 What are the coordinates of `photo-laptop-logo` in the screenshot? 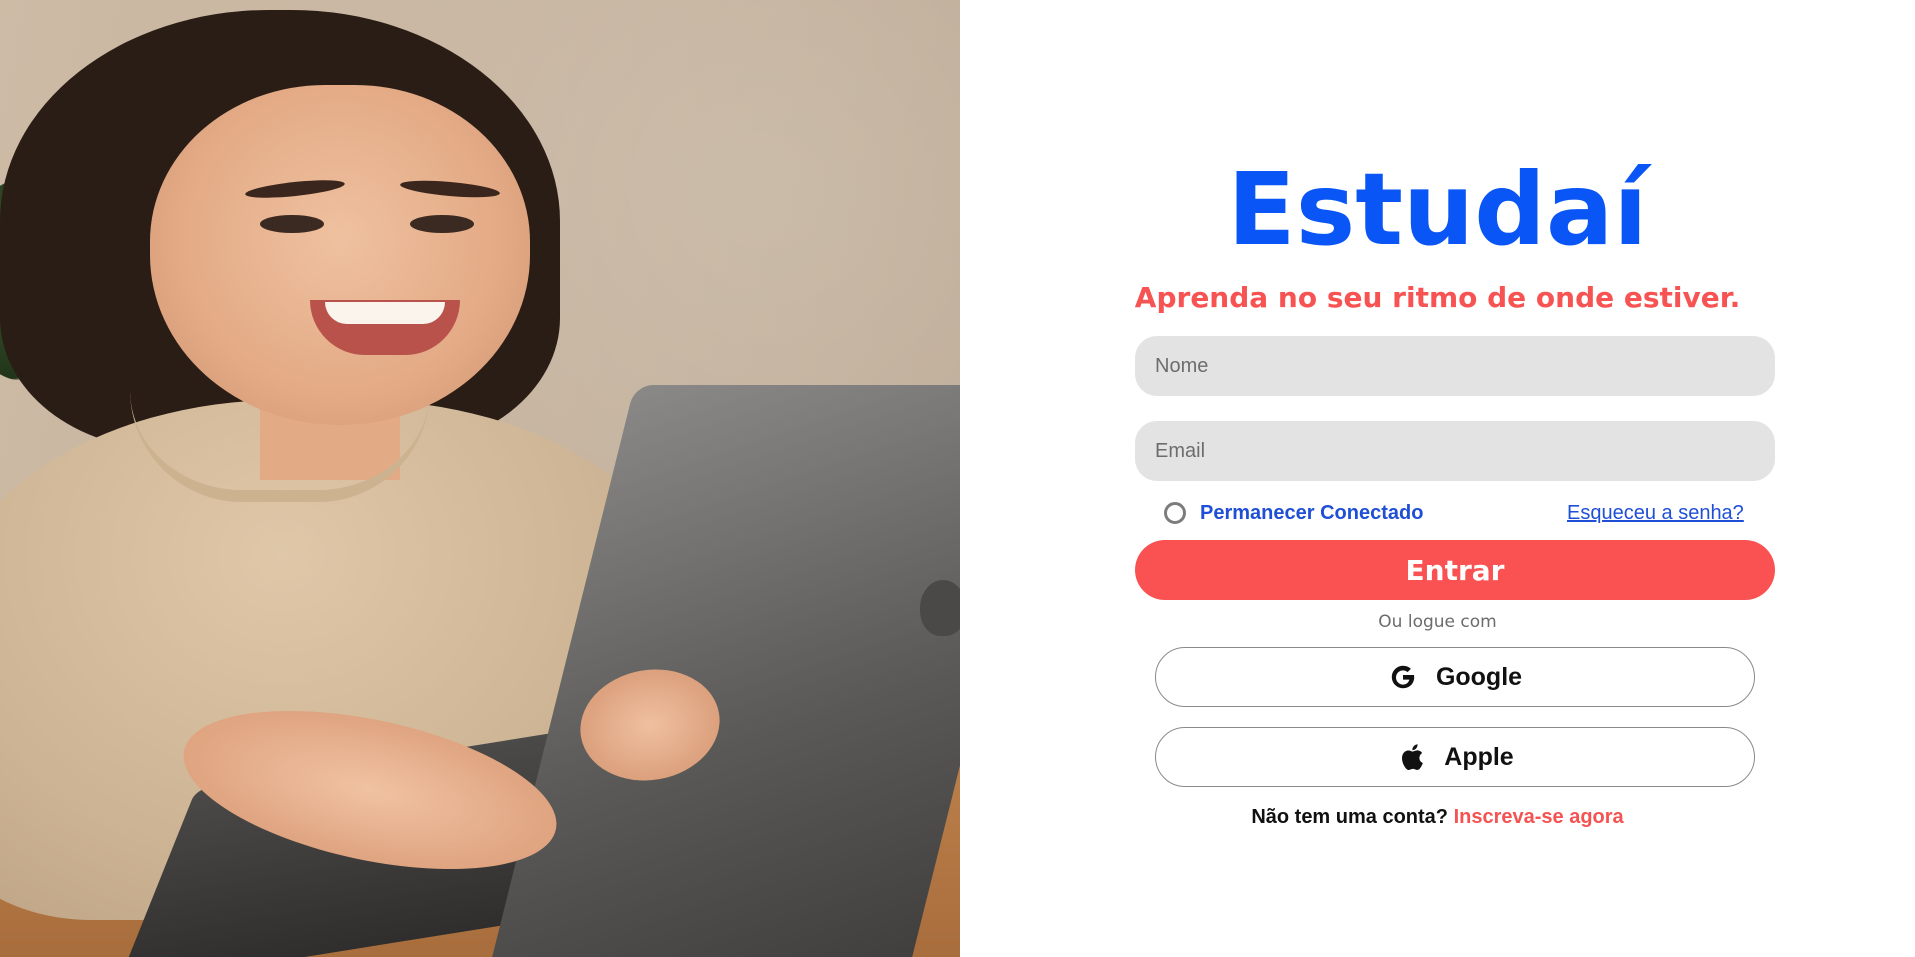 It's located at (940, 608).